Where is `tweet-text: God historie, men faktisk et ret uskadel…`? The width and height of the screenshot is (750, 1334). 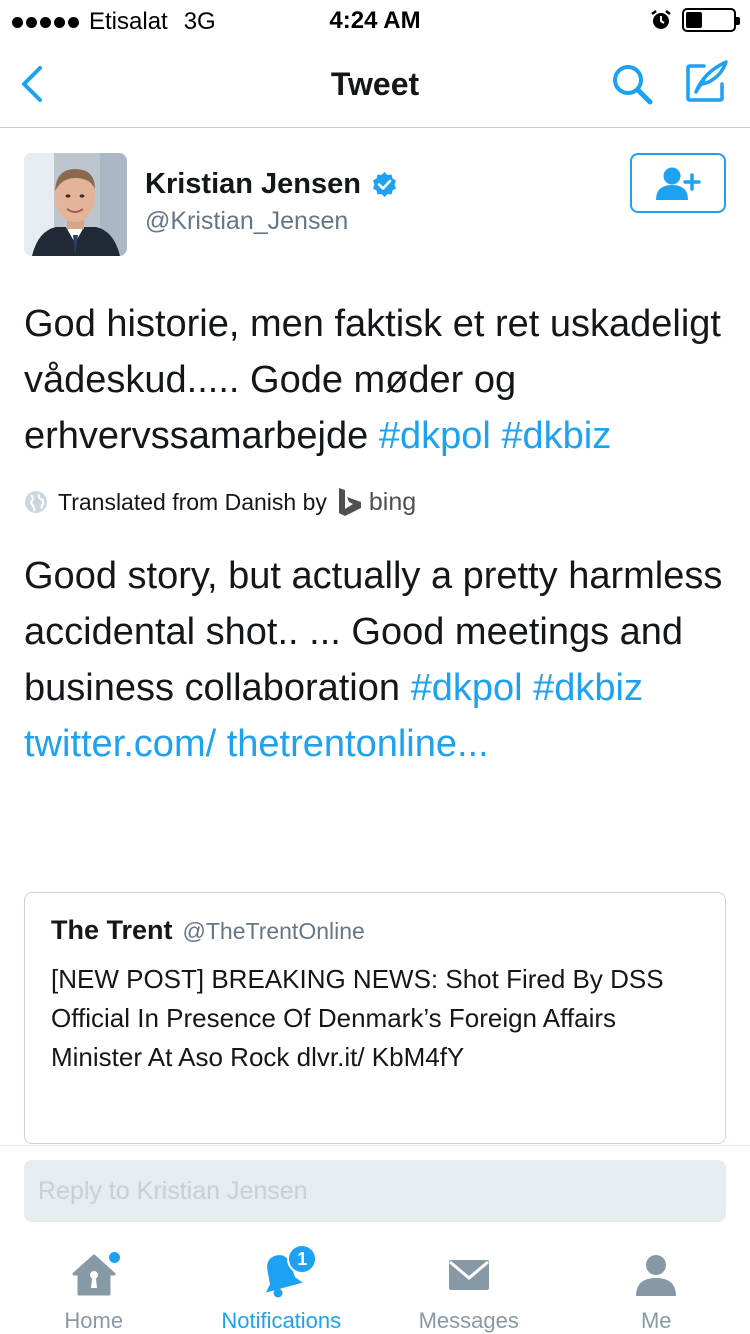 tweet-text: God historie, men faktisk et ret uskadel… is located at coordinates (375, 380).